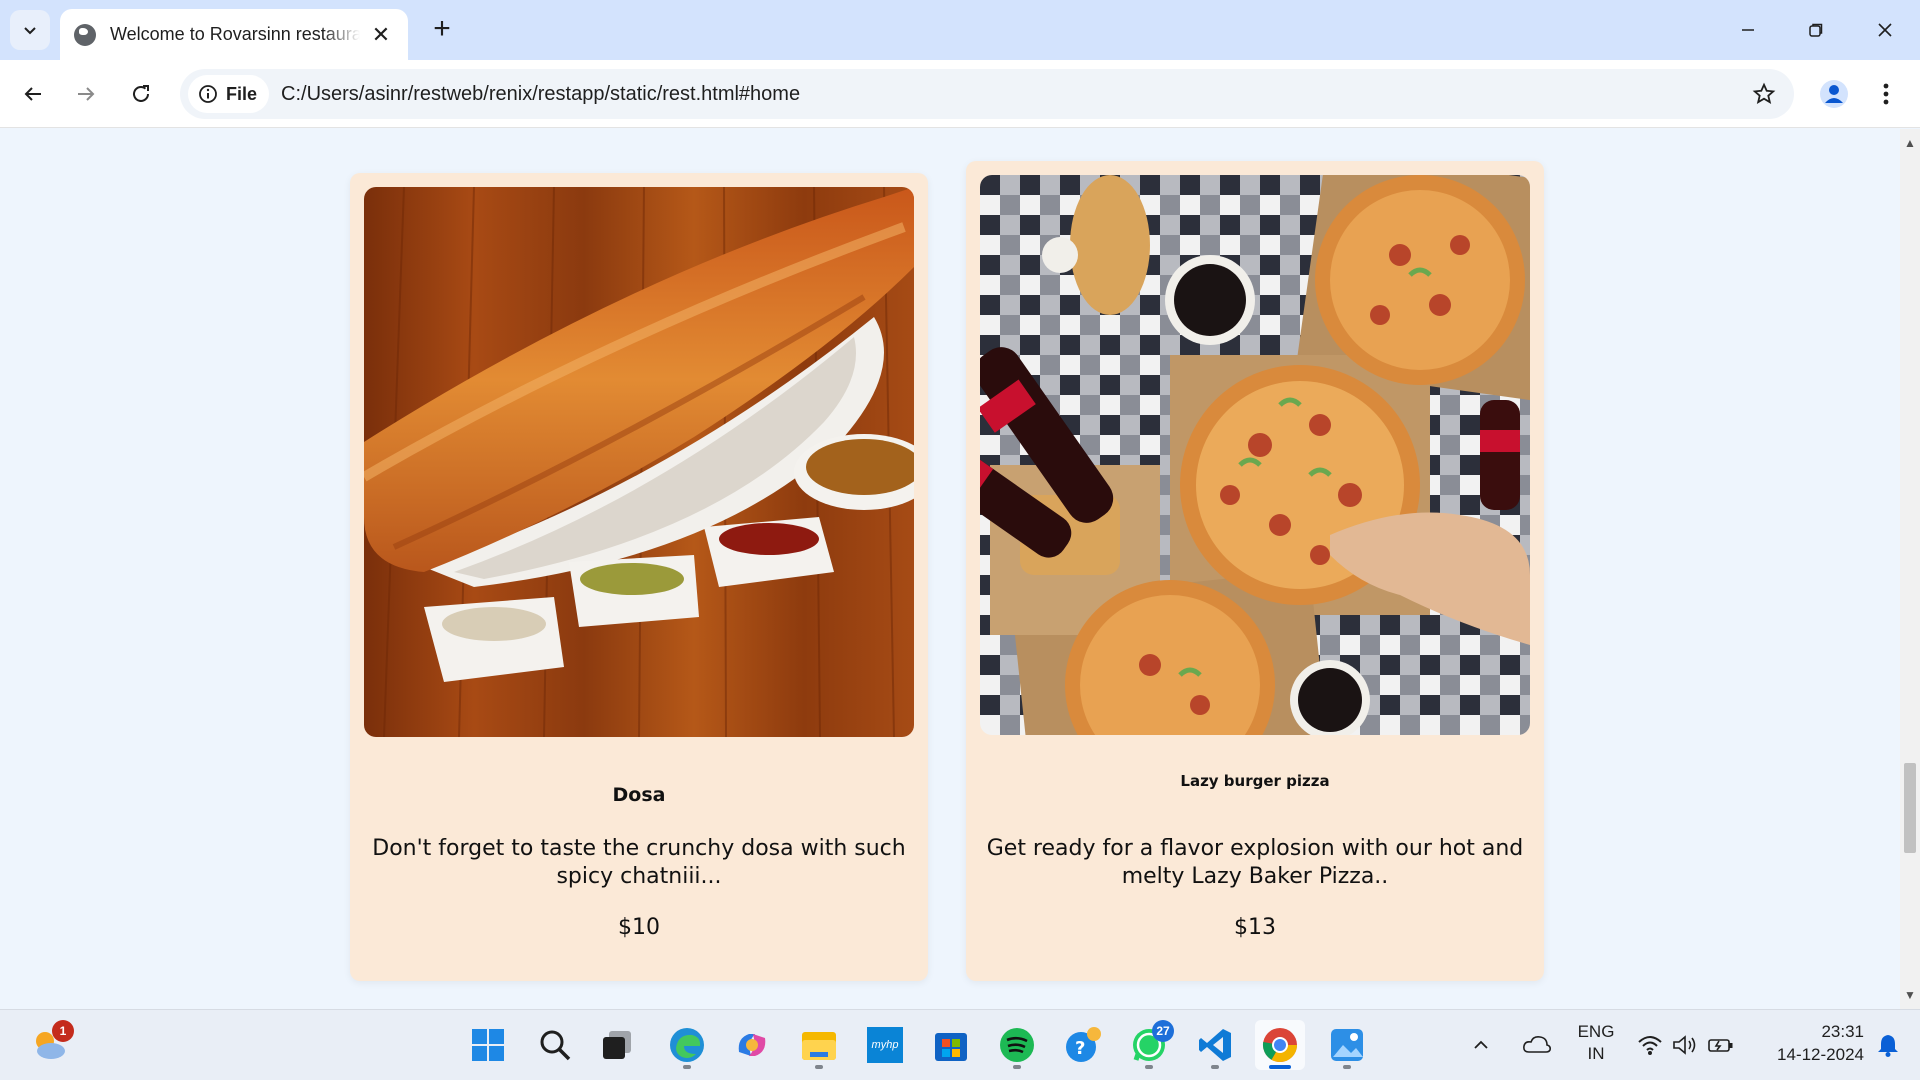 This screenshot has height=1080, width=1920. Describe the element at coordinates (1820, 1054) in the screenshot. I see `clock-date: 14-12-2024` at that location.